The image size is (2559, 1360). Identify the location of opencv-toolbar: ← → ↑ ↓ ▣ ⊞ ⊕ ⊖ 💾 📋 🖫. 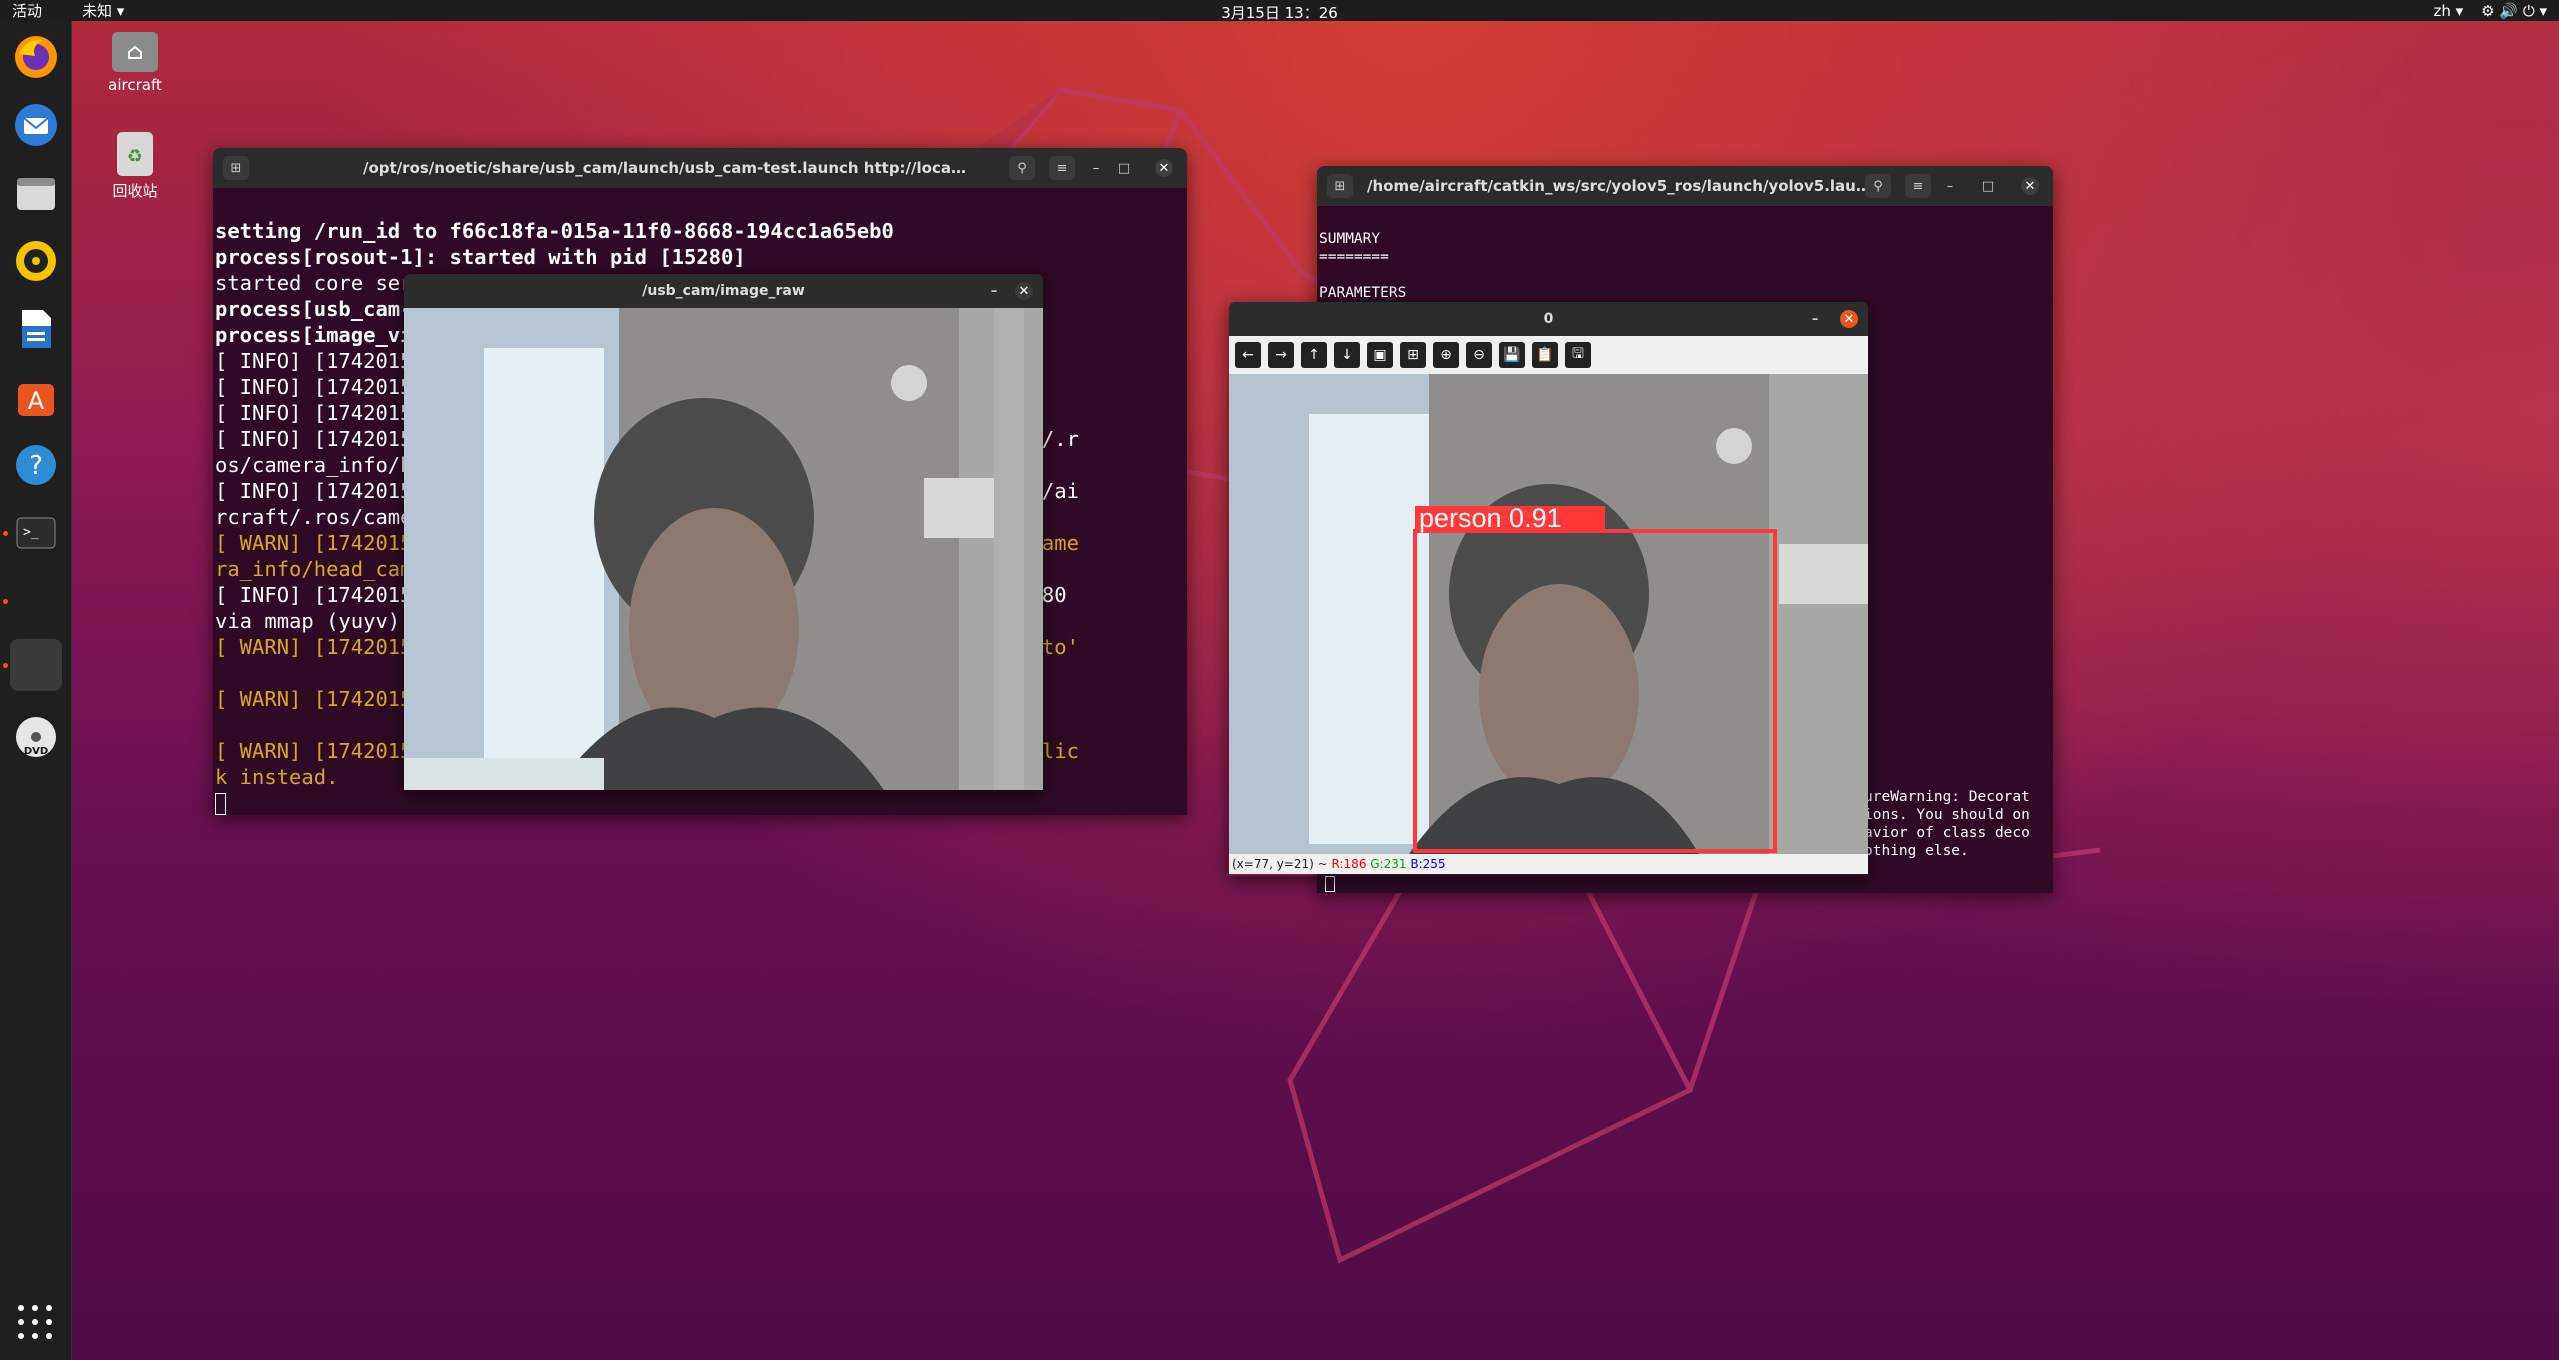
(1548, 355).